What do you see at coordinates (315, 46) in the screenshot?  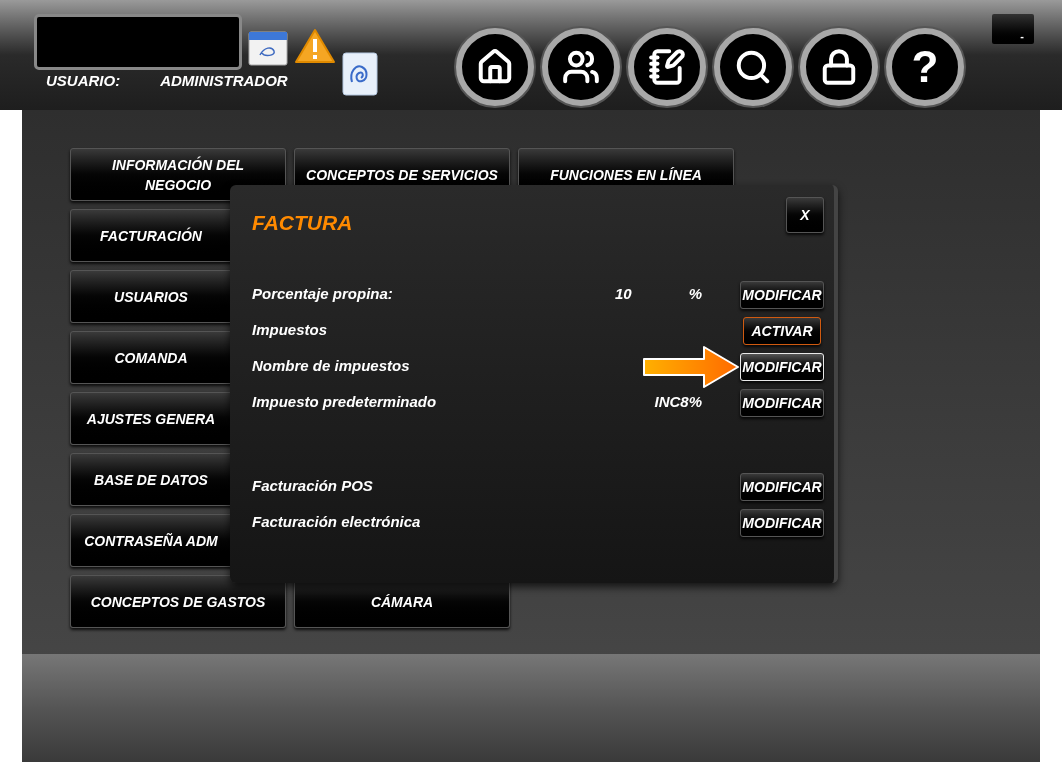 I see `warning-icon` at bounding box center [315, 46].